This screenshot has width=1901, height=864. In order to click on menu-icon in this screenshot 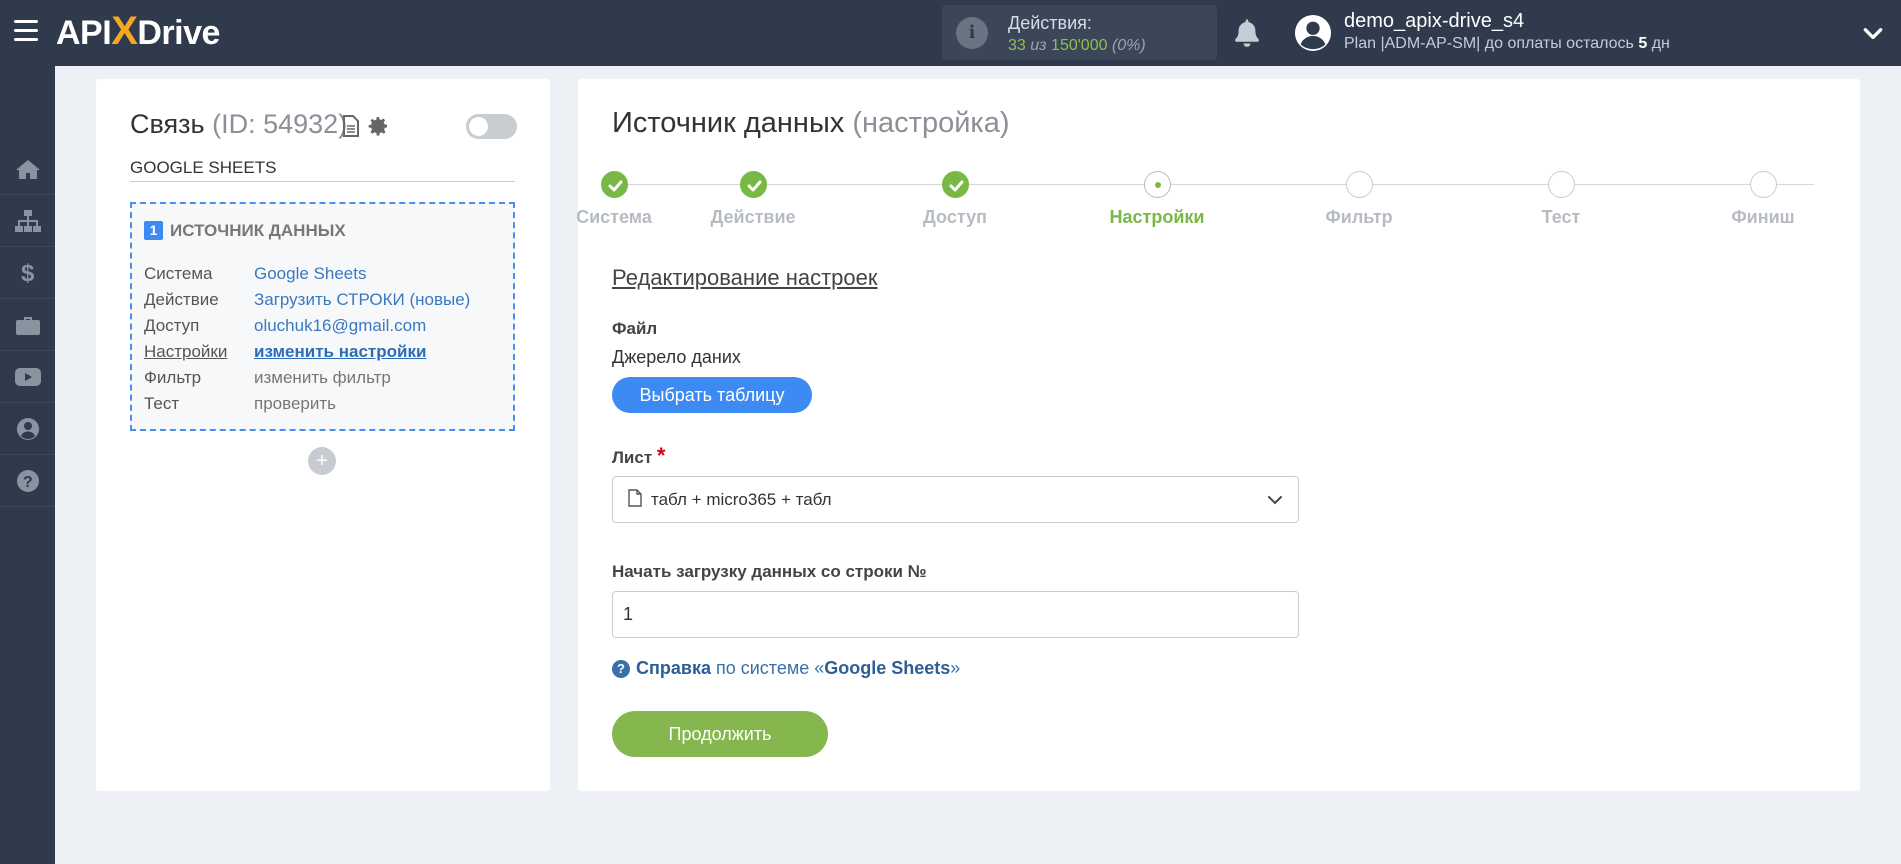, I will do `click(26, 31)`.